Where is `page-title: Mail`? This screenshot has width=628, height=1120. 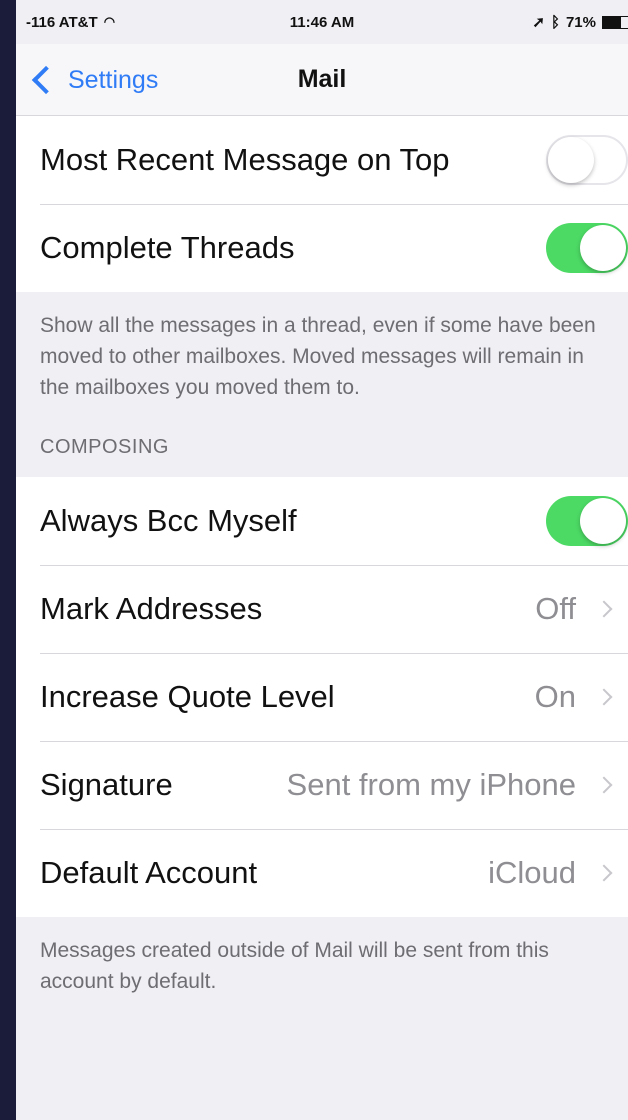
page-title: Mail is located at coordinates (322, 79).